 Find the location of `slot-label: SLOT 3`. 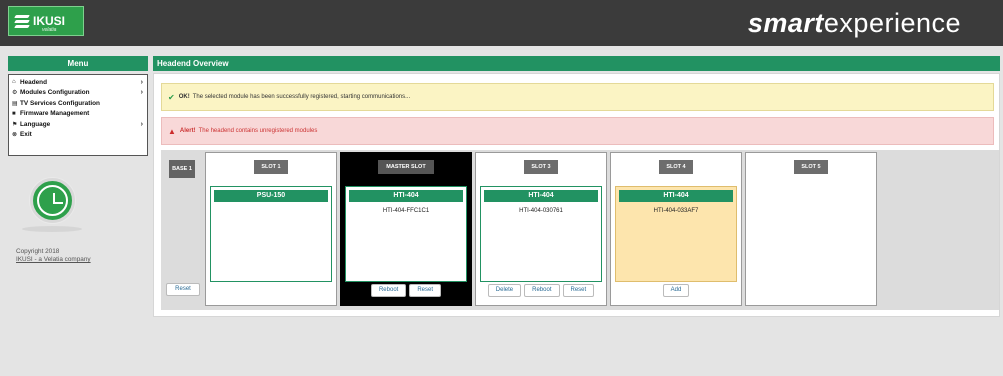

slot-label: SLOT 3 is located at coordinates (541, 167).